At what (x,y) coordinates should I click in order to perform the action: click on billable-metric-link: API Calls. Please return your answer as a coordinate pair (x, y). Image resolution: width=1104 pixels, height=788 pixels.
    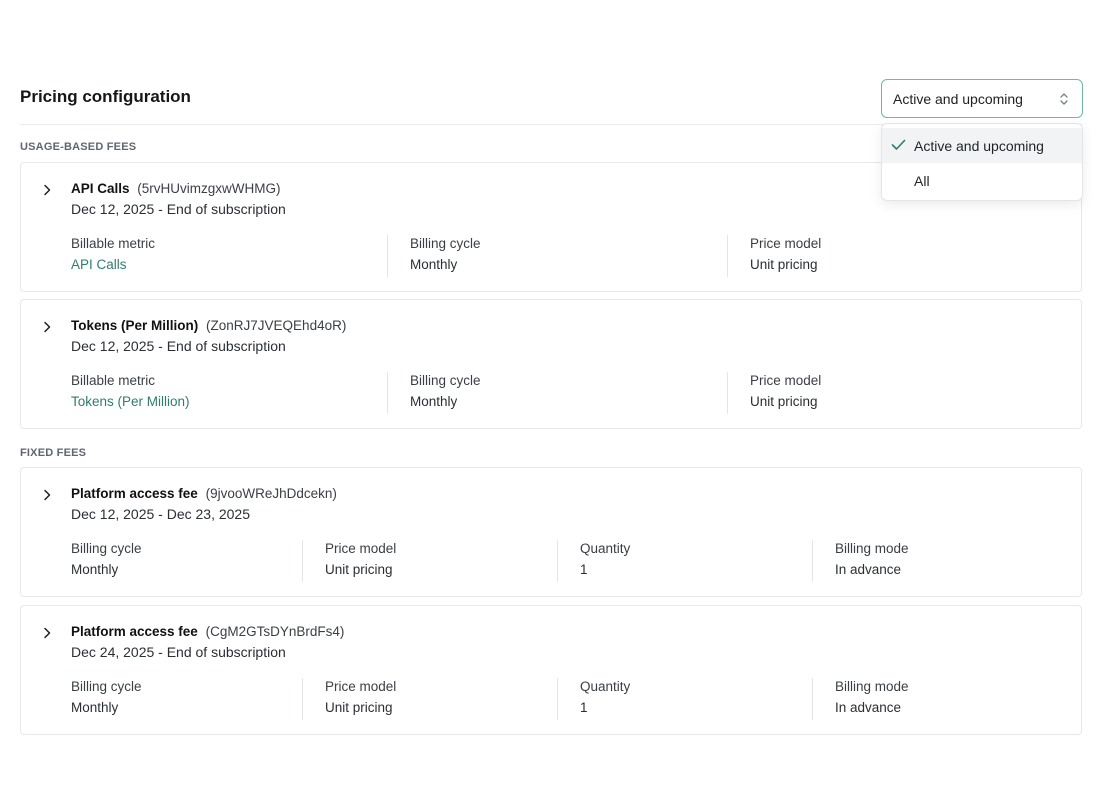
    Looking at the image, I should click on (113, 264).